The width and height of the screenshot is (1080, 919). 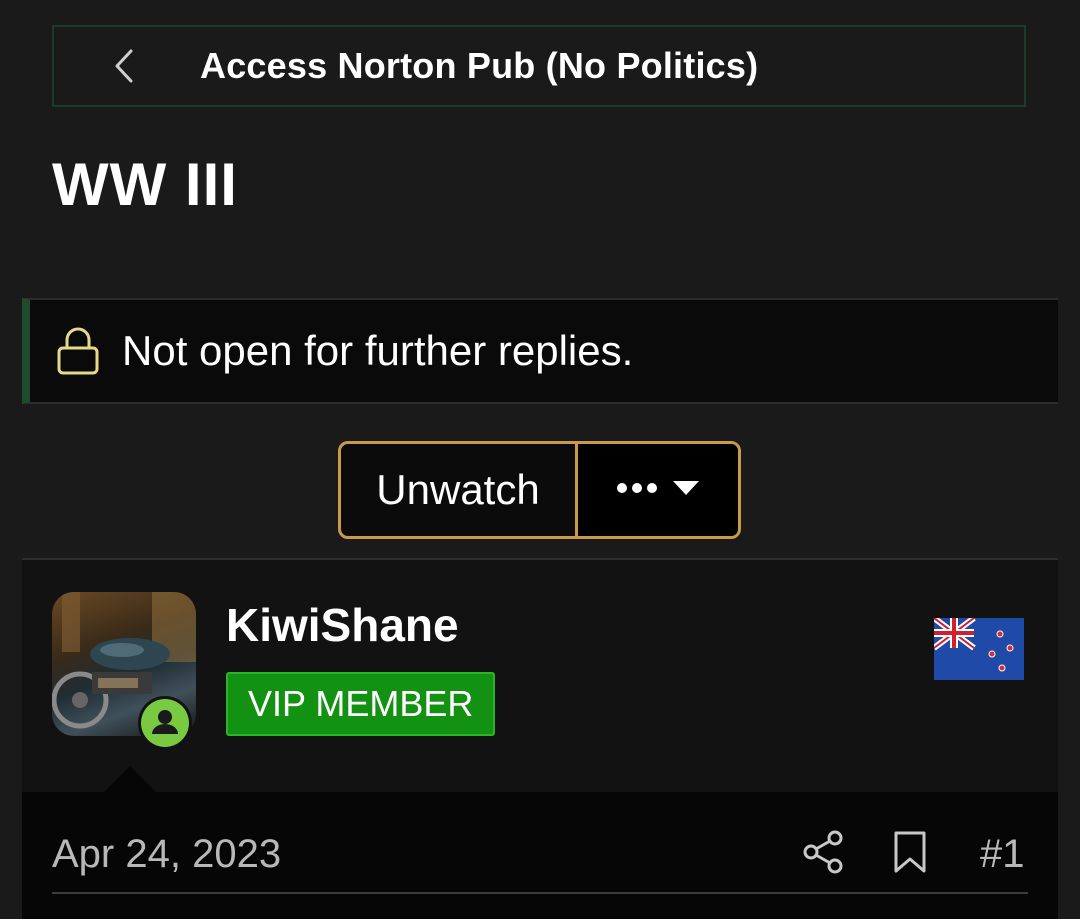 What do you see at coordinates (166, 854) in the screenshot?
I see `post-date: Apr 24, 2023` at bounding box center [166, 854].